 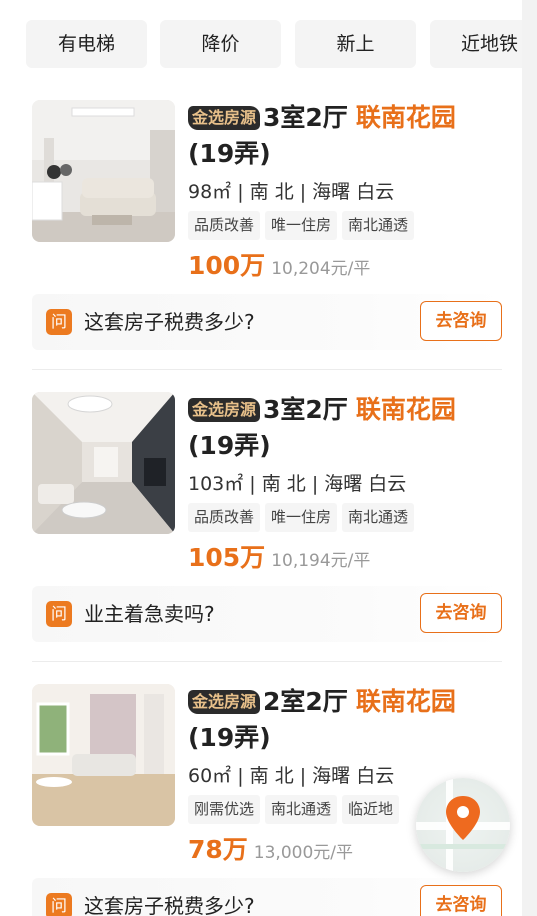 I want to click on listing-unit-price: 10,194元/平, so click(x=321, y=561).